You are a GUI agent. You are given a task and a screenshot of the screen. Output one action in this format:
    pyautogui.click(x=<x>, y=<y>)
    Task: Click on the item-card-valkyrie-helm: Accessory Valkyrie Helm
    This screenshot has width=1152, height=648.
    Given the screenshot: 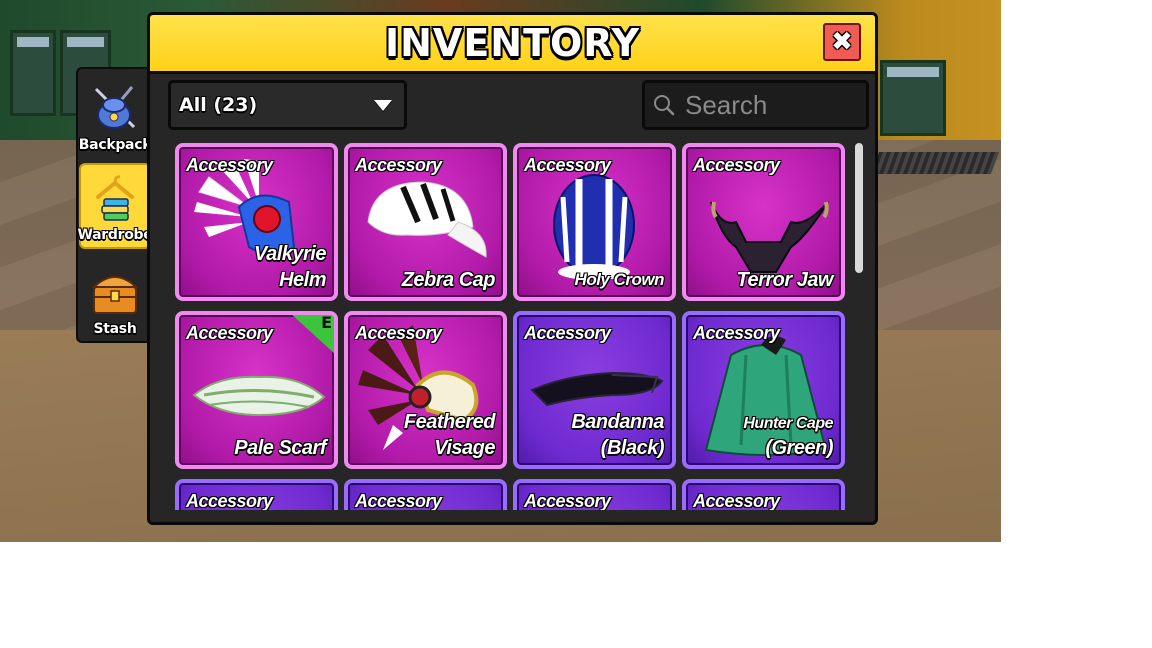 What is the action you would take?
    pyautogui.click(x=256, y=222)
    